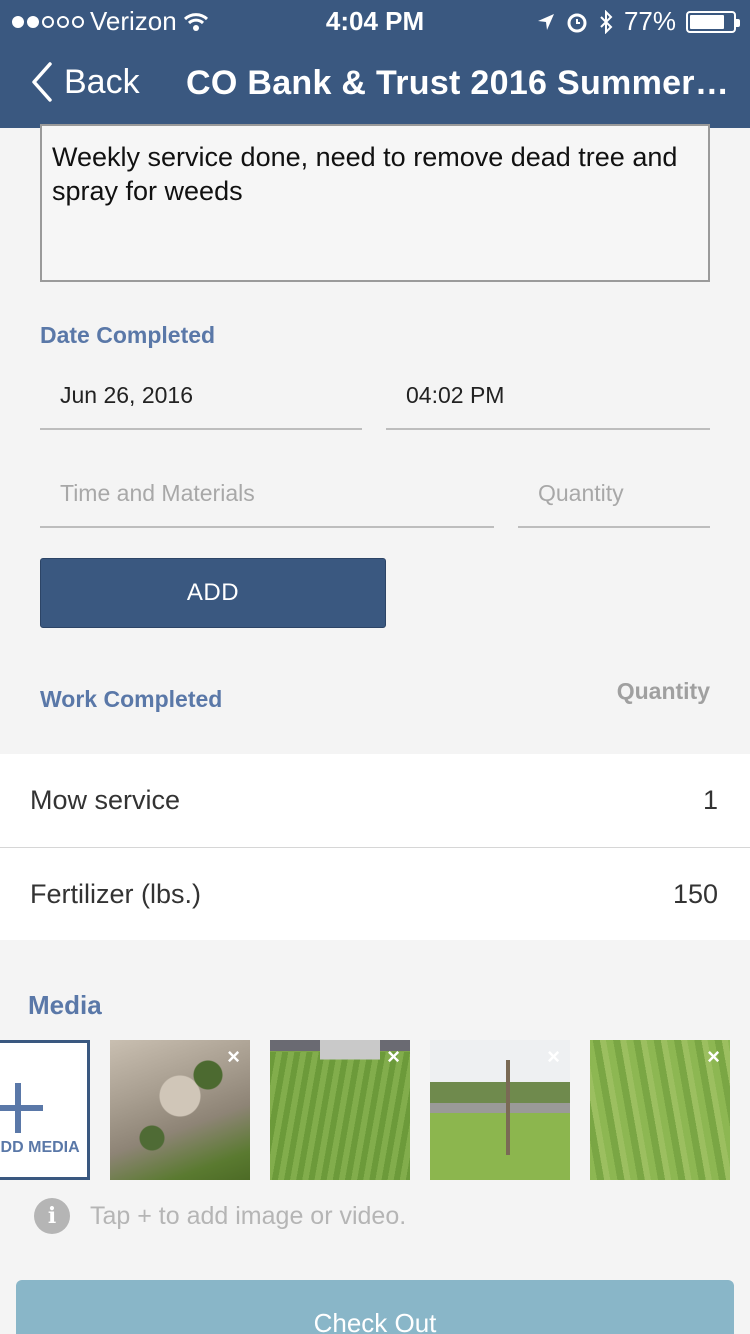  I want to click on alarm-clock-icon, so click(577, 22).